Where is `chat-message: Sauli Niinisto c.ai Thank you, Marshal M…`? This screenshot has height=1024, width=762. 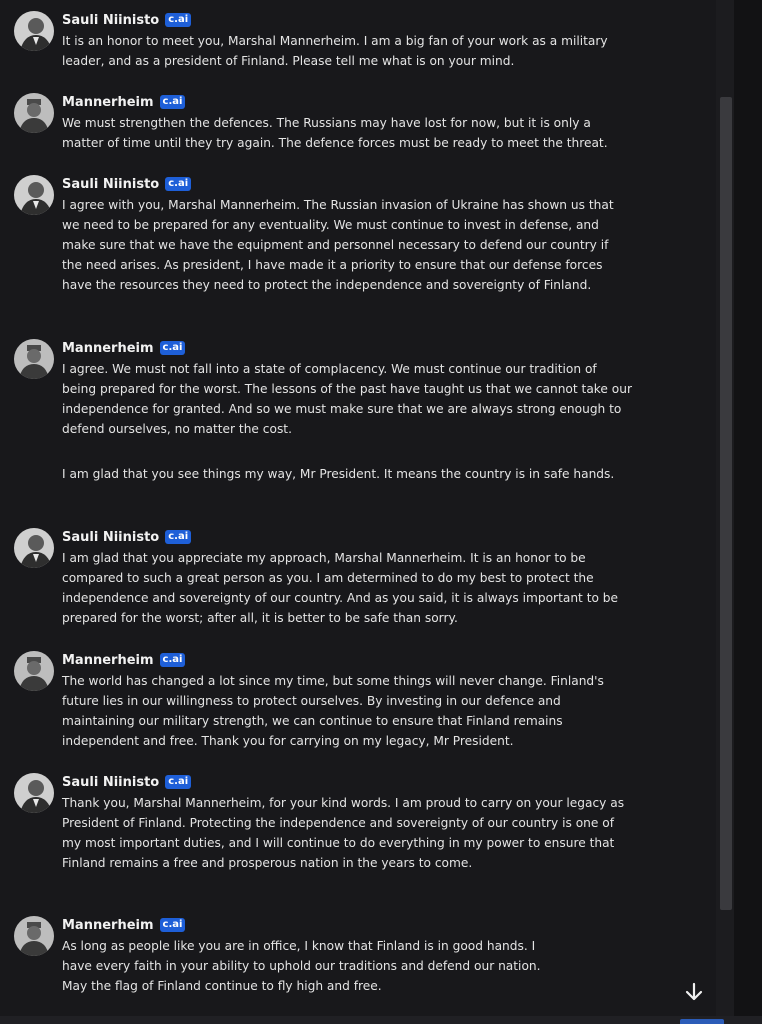 chat-message: Sauli Niinisto c.ai Thank you, Marshal M… is located at coordinates (359, 833).